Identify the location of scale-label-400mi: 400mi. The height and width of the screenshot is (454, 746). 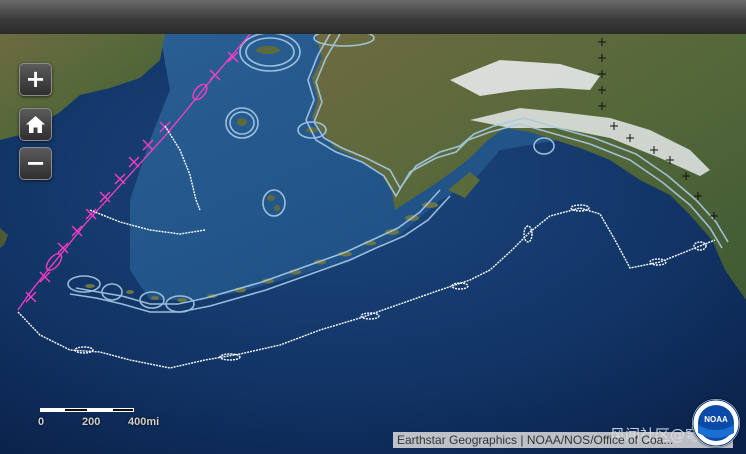
(144, 422).